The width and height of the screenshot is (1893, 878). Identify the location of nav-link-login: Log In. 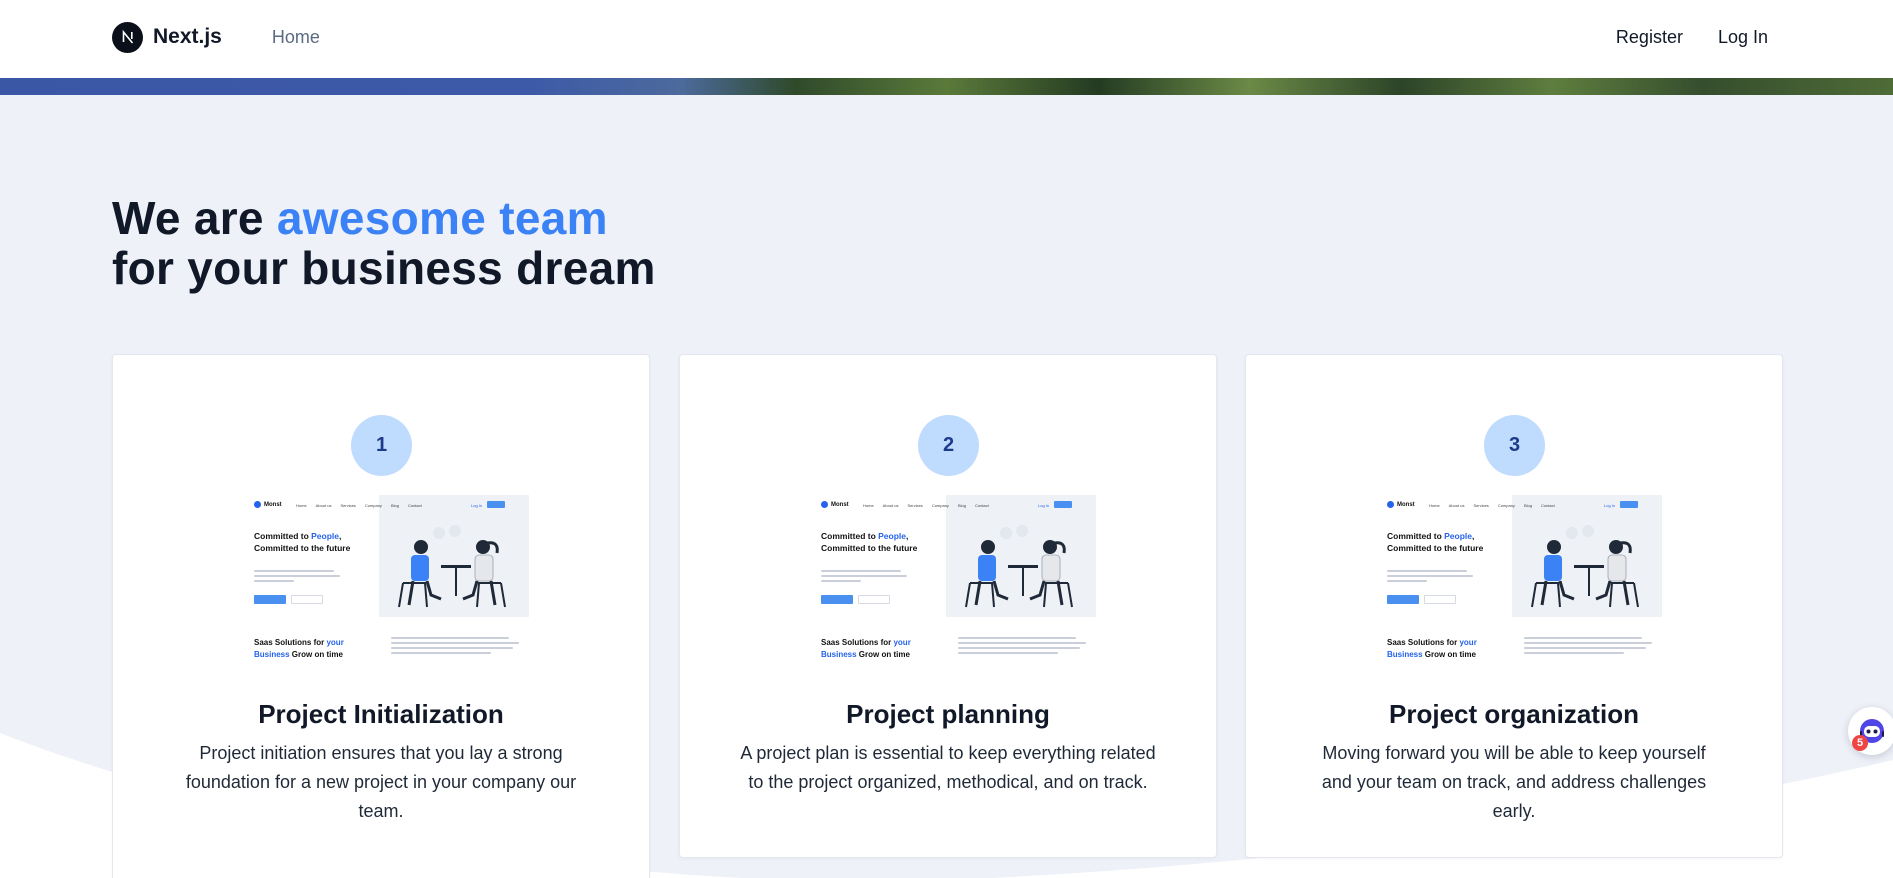
(1743, 37).